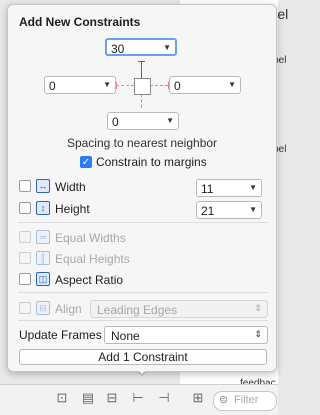 The image size is (320, 415). Describe the element at coordinates (43, 208) in the screenshot. I see `height-icon: ↕` at that location.